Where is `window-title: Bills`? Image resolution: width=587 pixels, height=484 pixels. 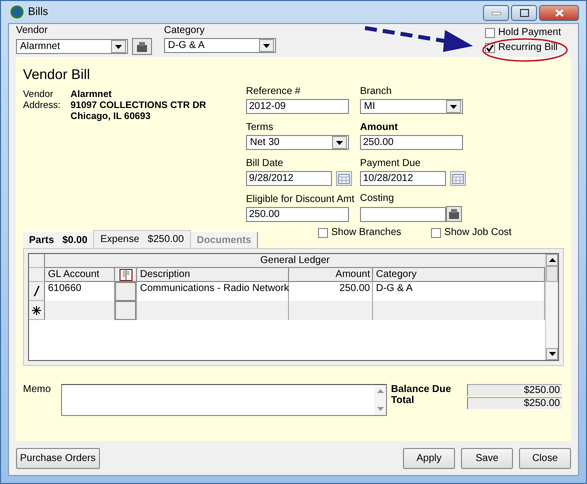 window-title: Bills is located at coordinates (38, 12).